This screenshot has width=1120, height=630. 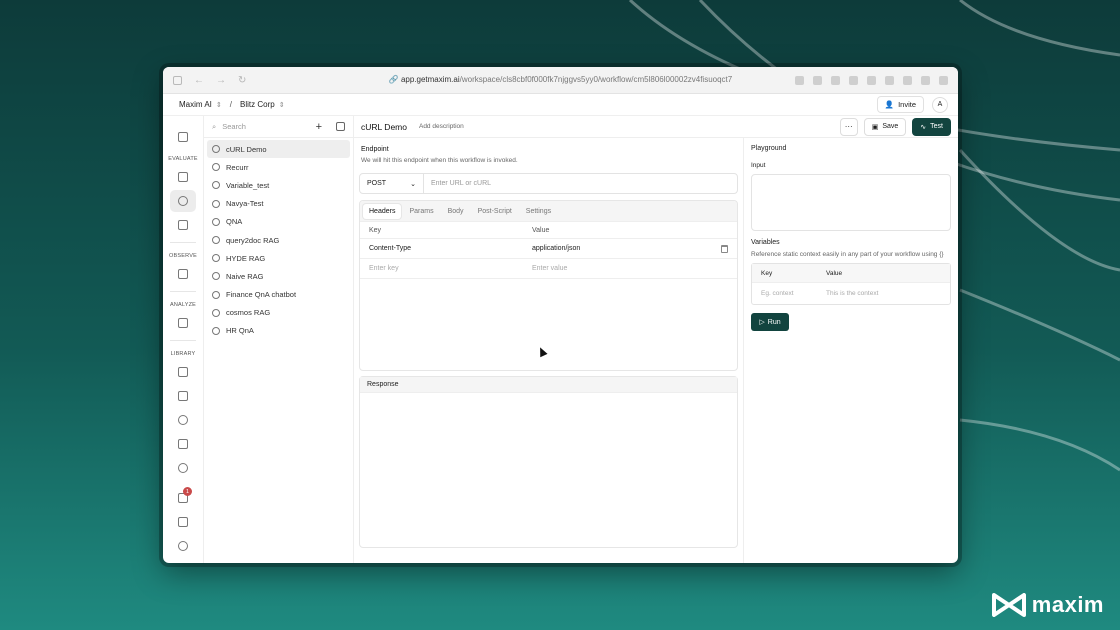 What do you see at coordinates (183, 274) in the screenshot?
I see `logs-icon` at bounding box center [183, 274].